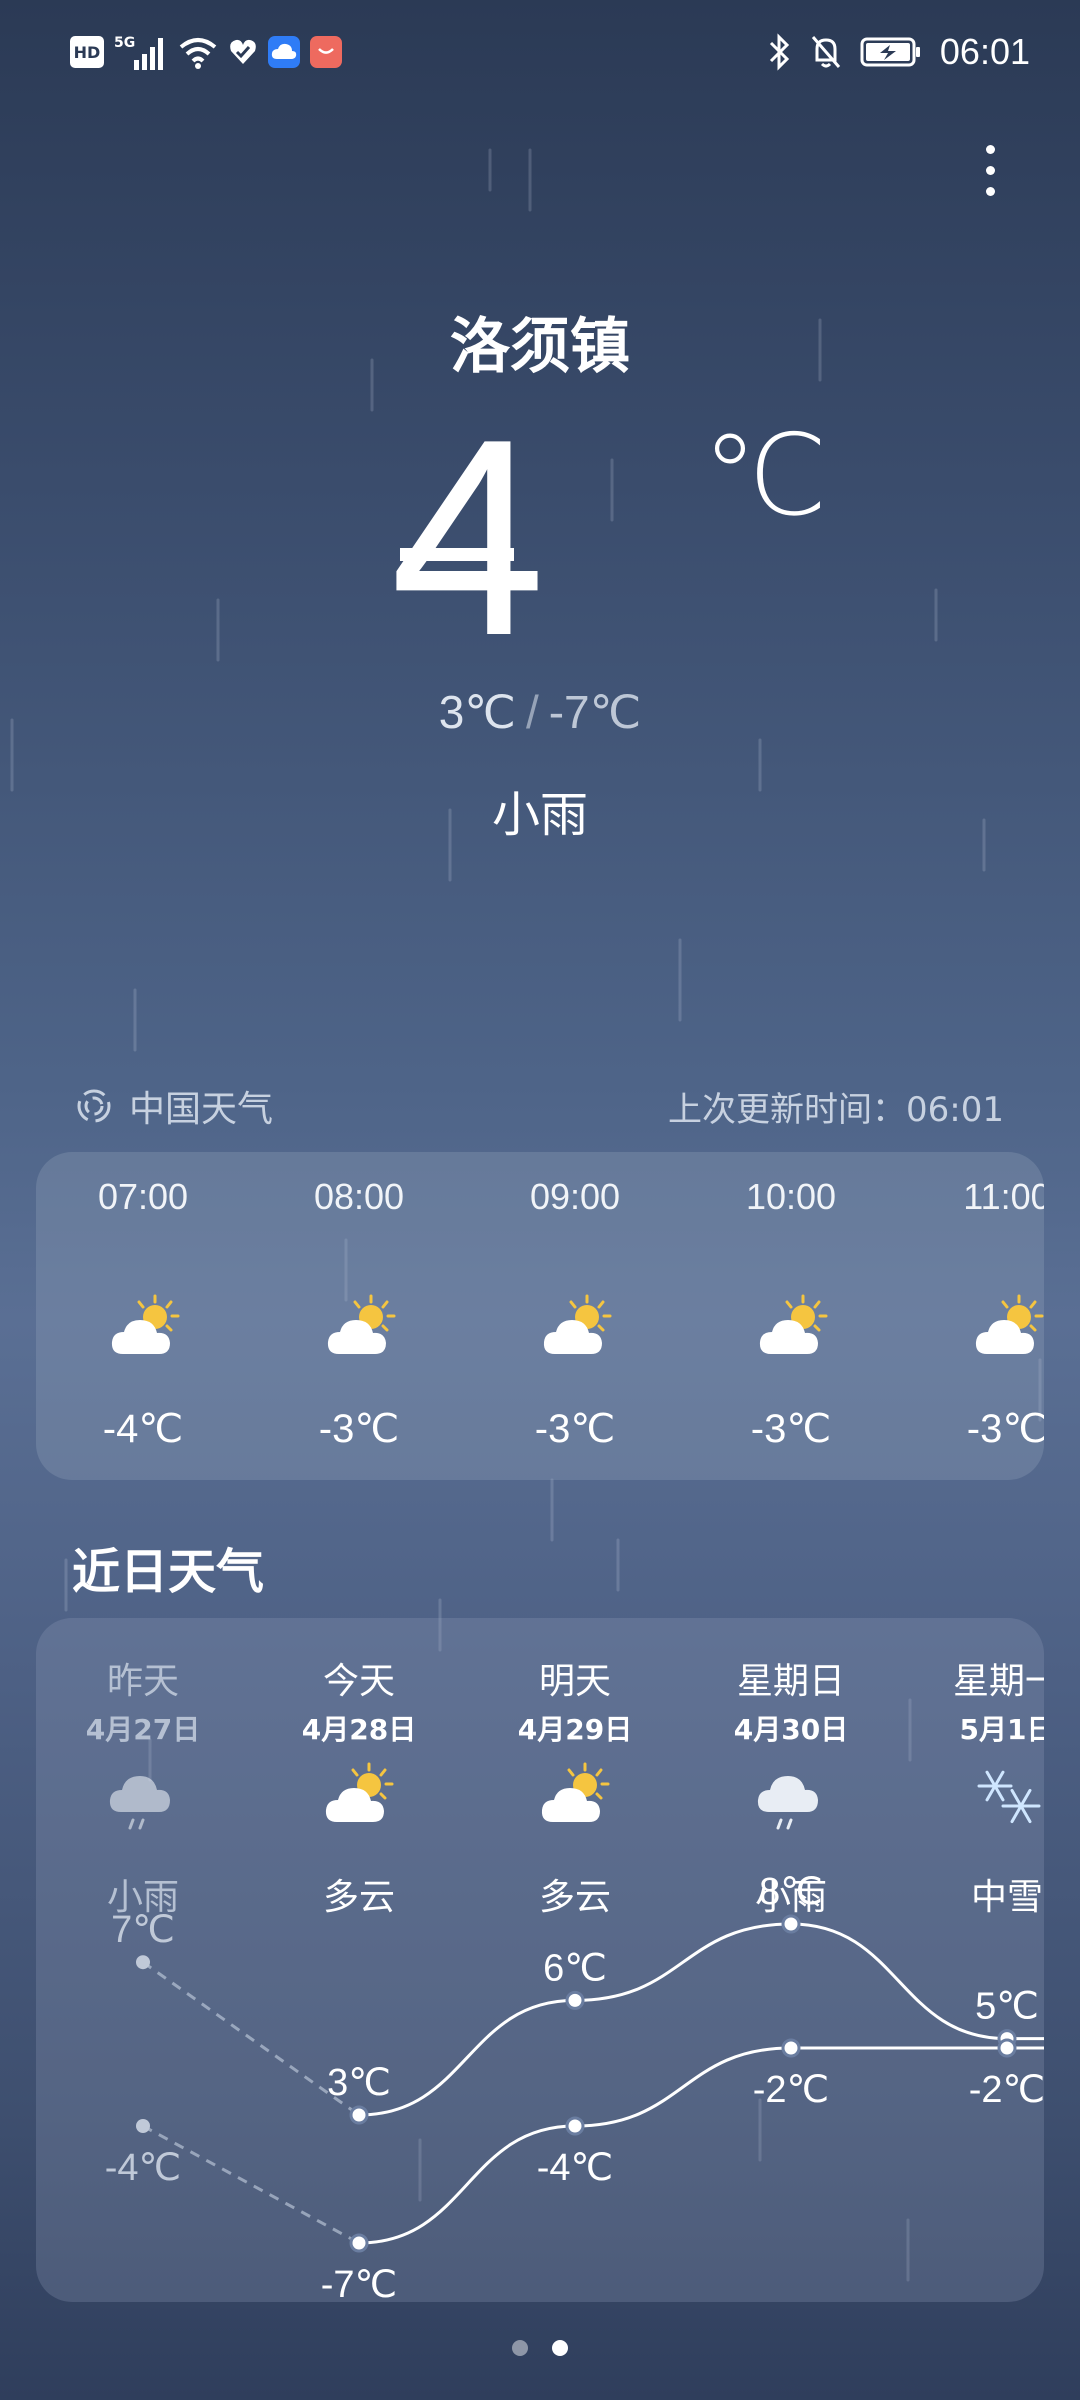 The image size is (1080, 2400). What do you see at coordinates (701, 2019) in the screenshot?
I see `high-temp-line` at bounding box center [701, 2019].